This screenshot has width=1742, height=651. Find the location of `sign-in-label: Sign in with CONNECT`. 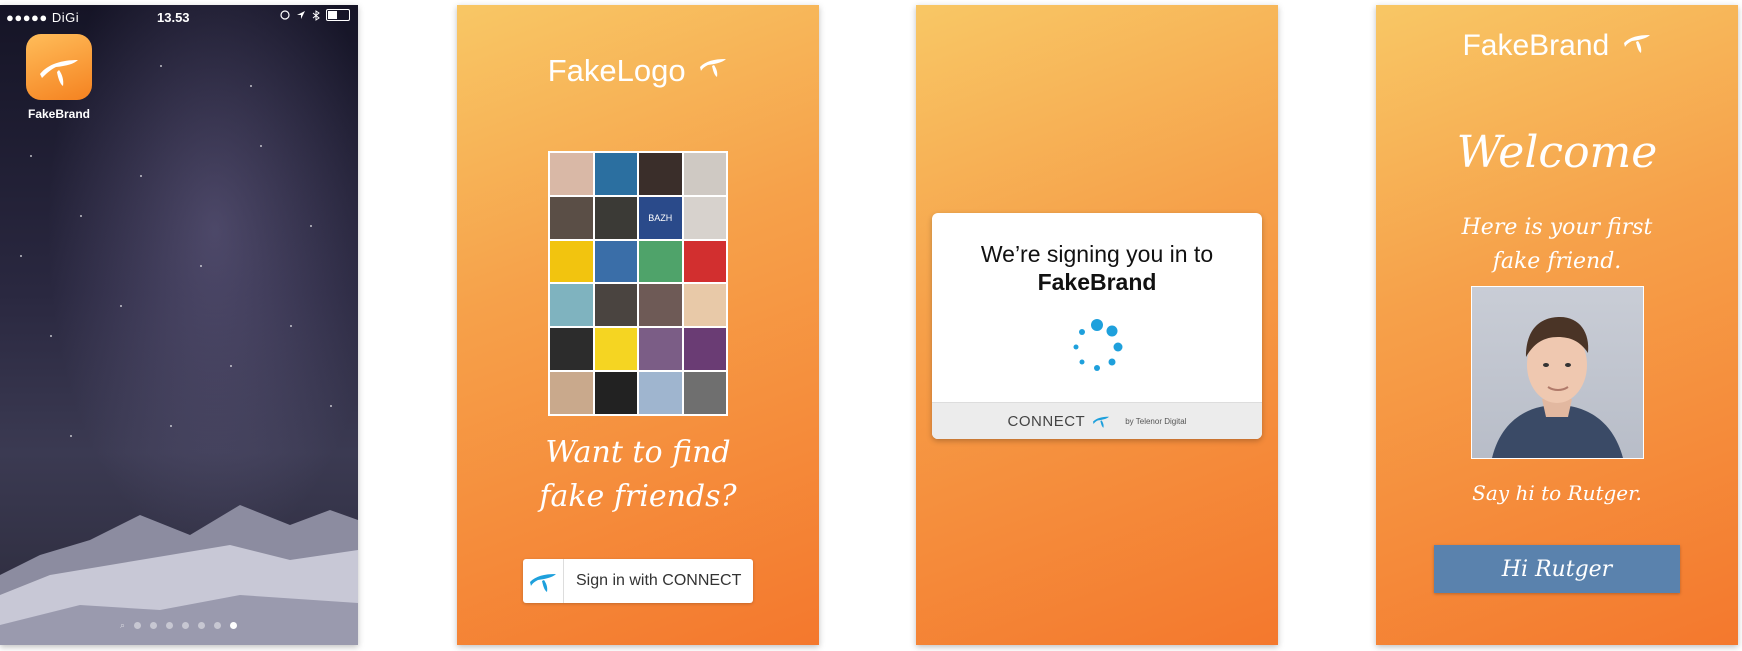

sign-in-label: Sign in with CONNECT is located at coordinates (659, 580).